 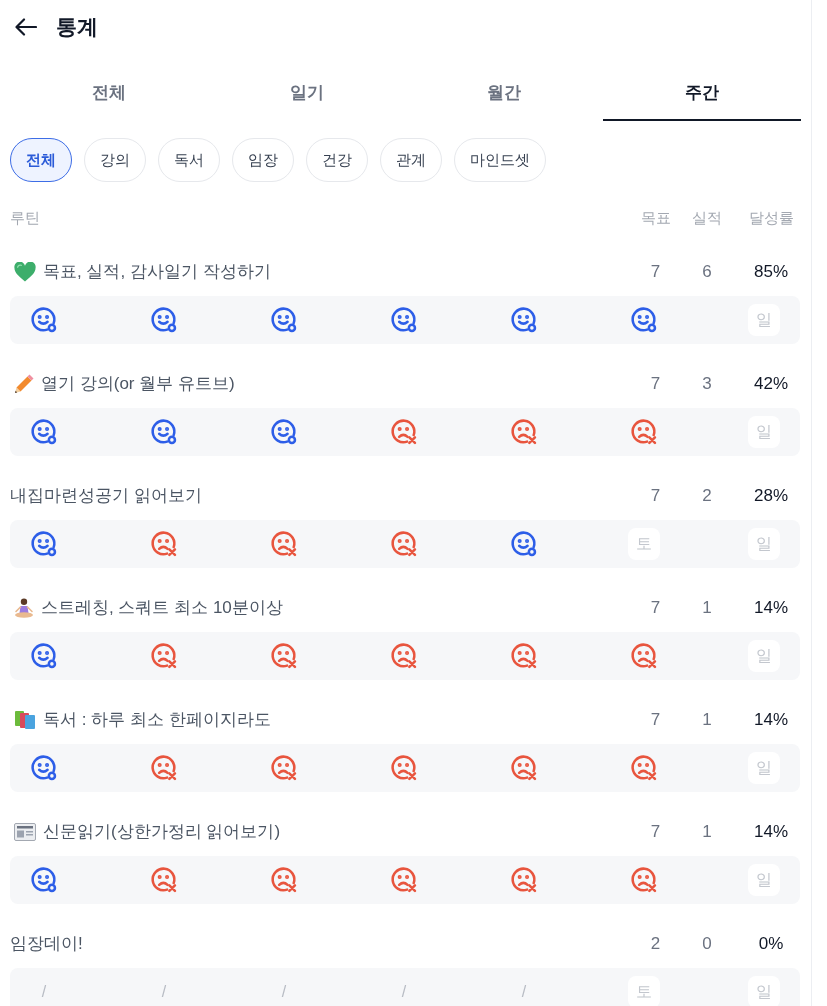 I want to click on routine-name: 열기 강의(or 월부 유트브), so click(x=138, y=384).